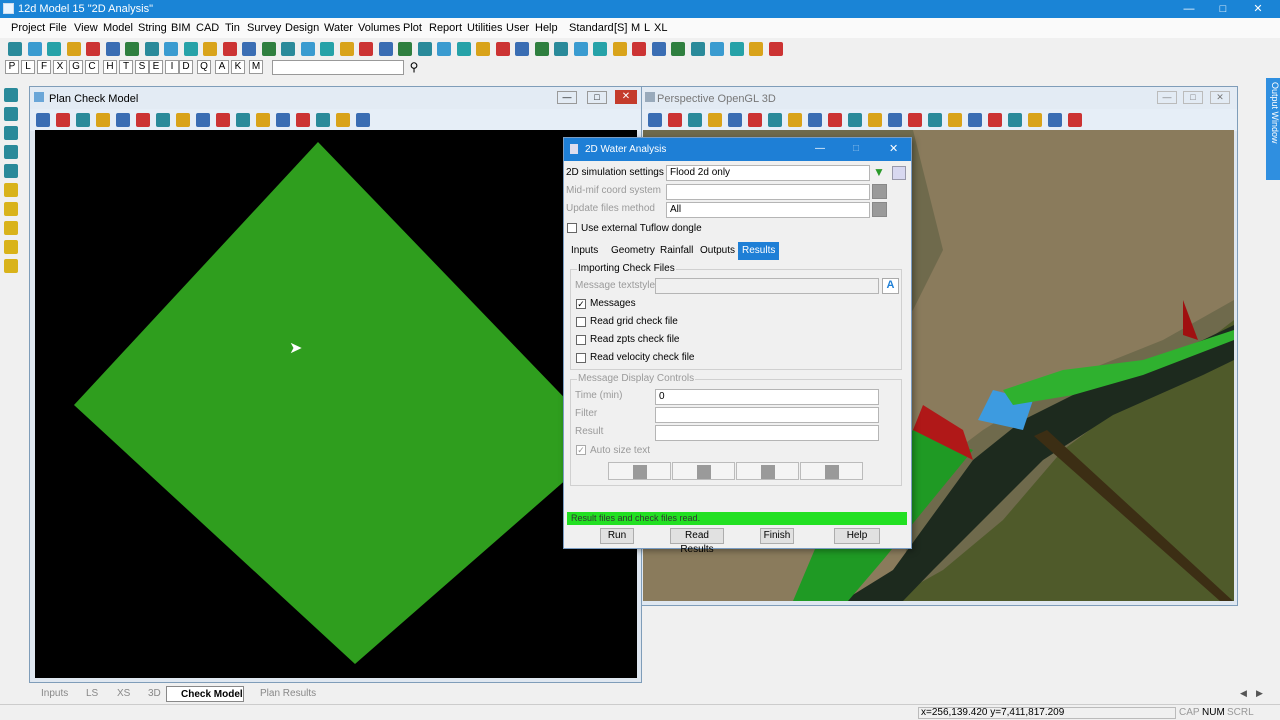 This screenshot has height=720, width=1280. Describe the element at coordinates (546, 28) in the screenshot. I see `menu-help: Help` at that location.